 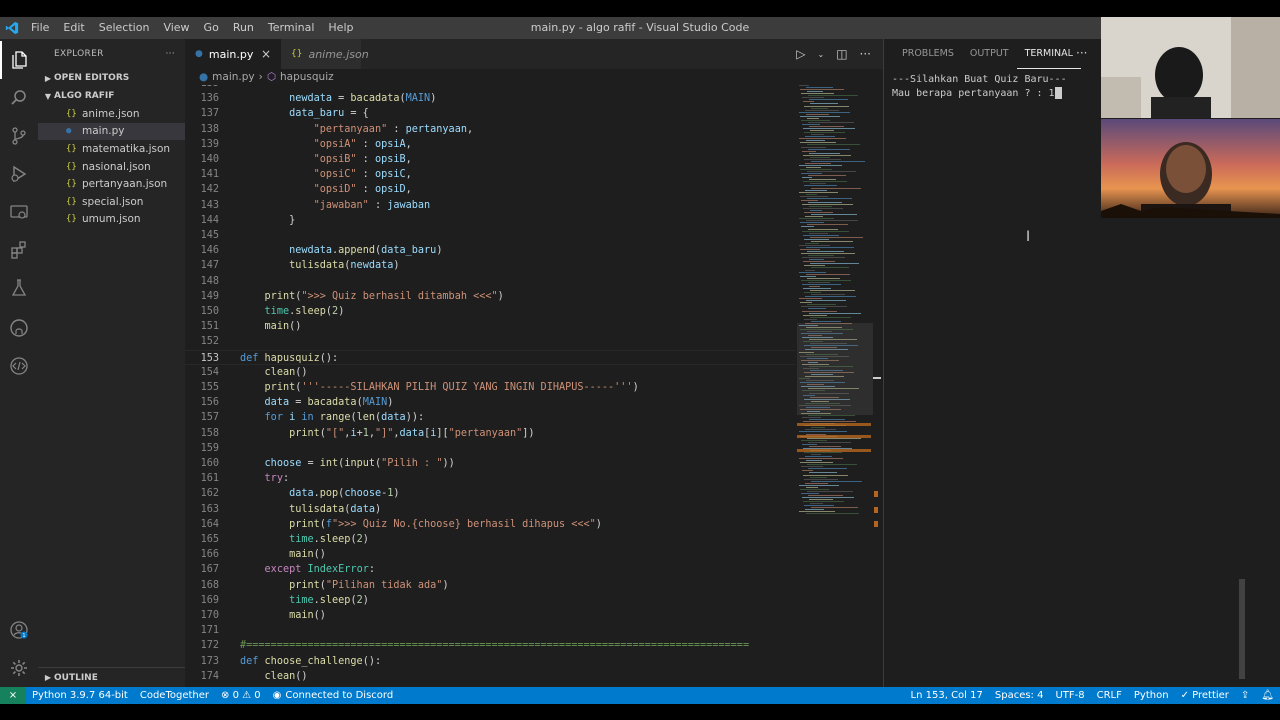 I want to click on python-interpreter: Python 3.9.7 64-bit, so click(x=80, y=695).